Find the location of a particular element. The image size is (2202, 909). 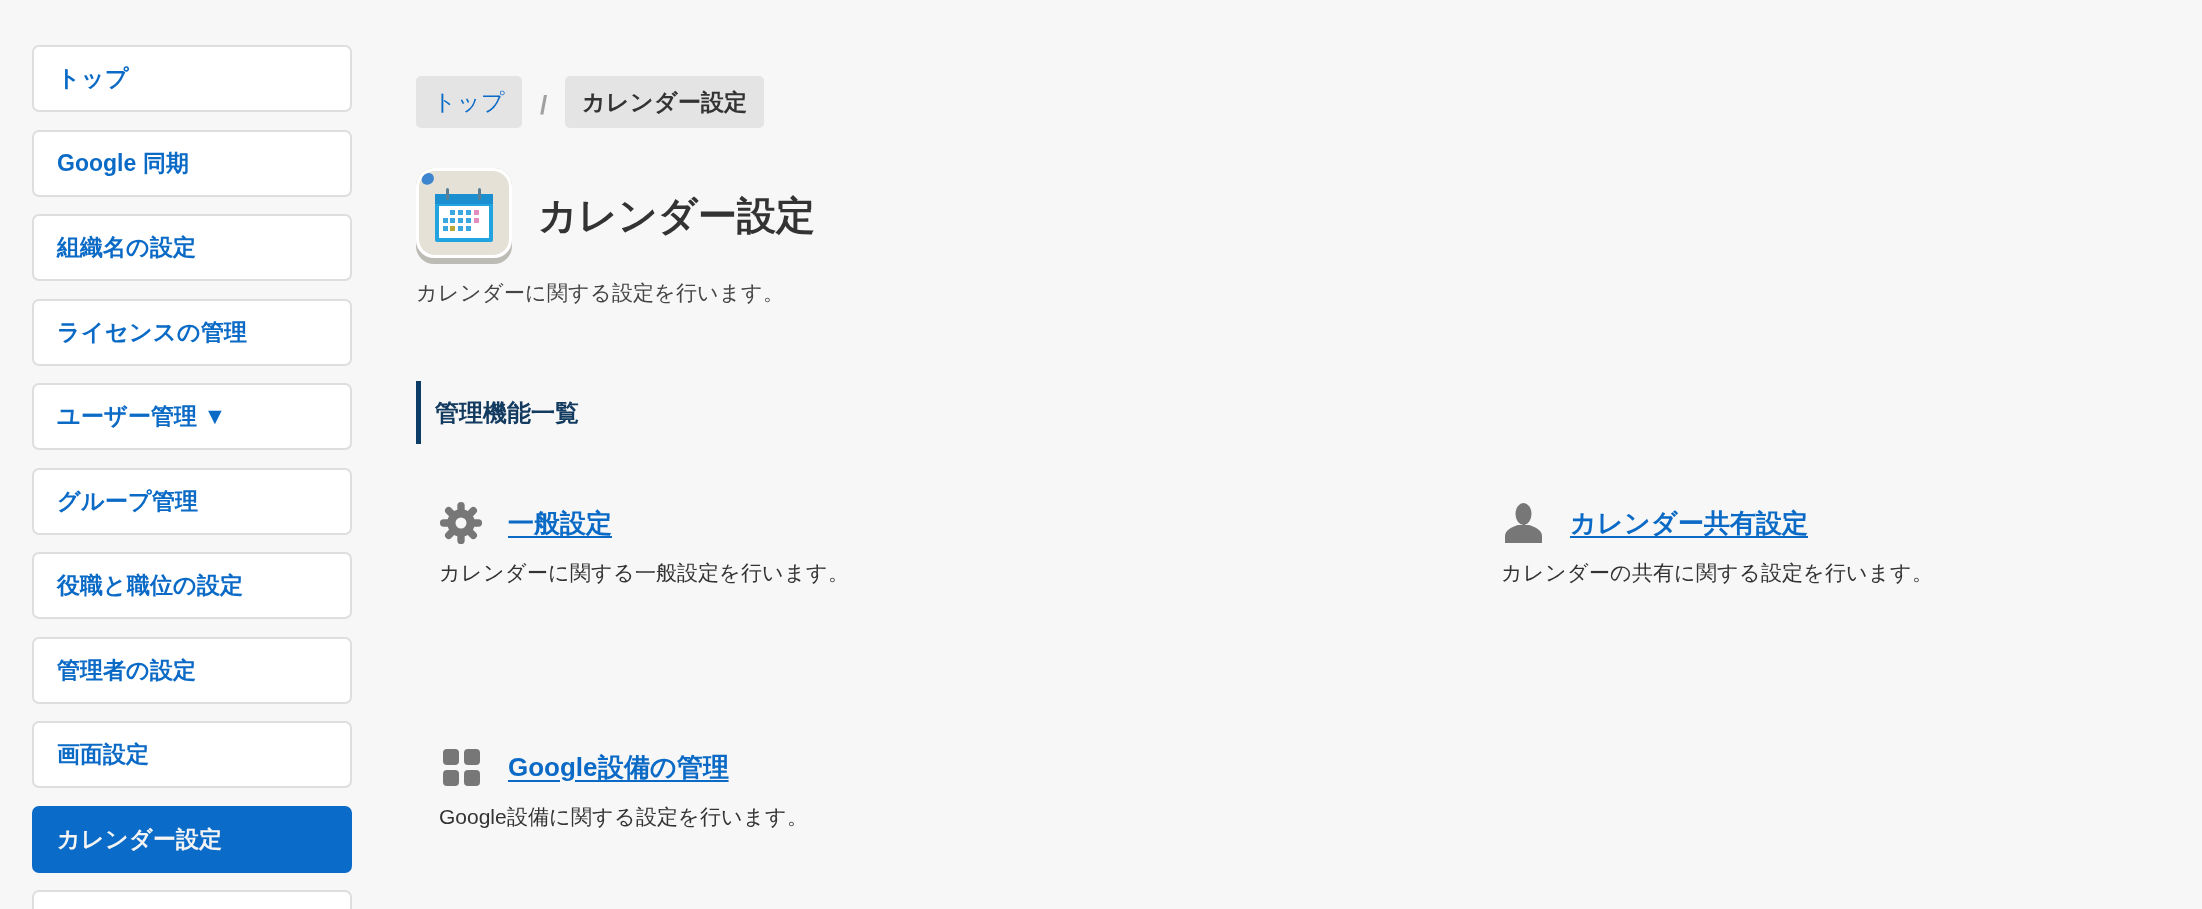

sidebar-item: グループ管理 is located at coordinates (192, 501).